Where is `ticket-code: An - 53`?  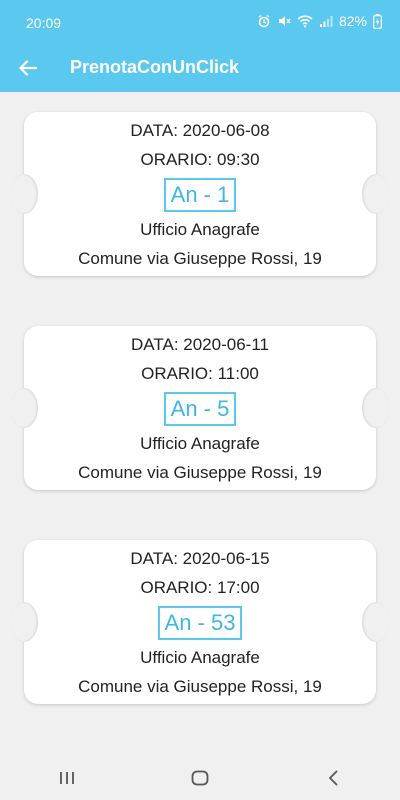 ticket-code: An - 53 is located at coordinates (200, 623).